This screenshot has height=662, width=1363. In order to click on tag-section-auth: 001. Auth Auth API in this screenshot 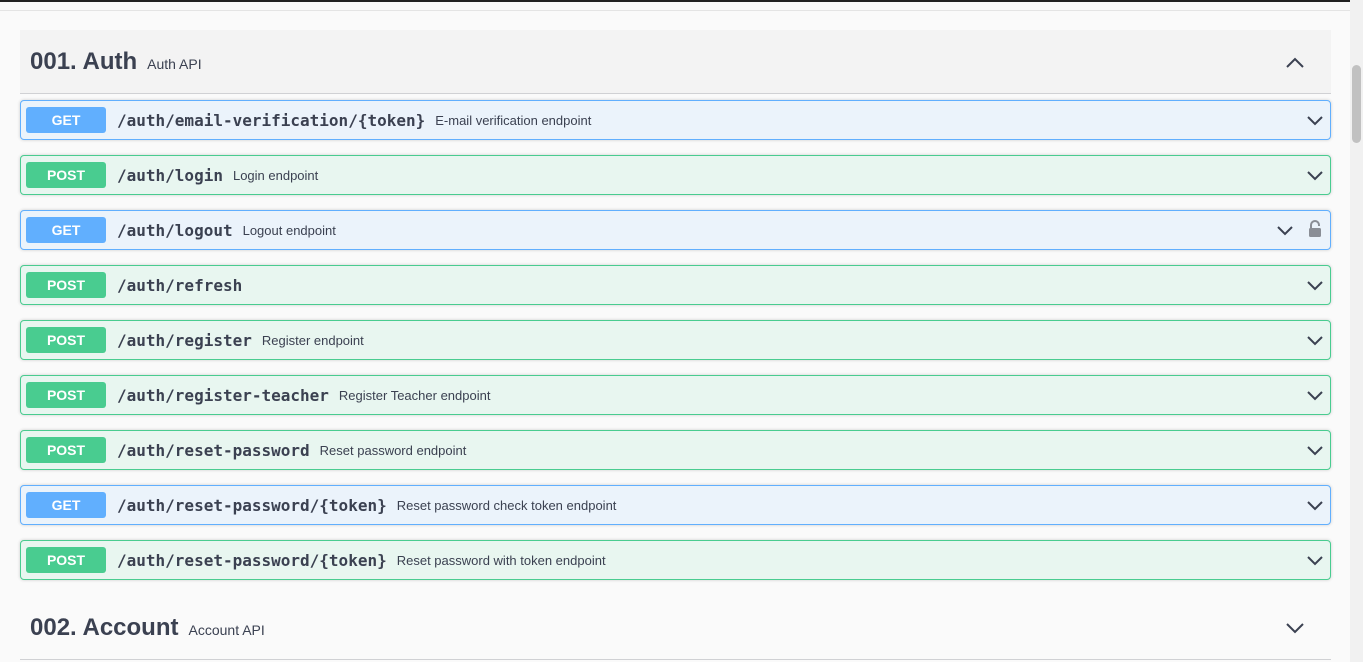, I will do `click(675, 62)`.